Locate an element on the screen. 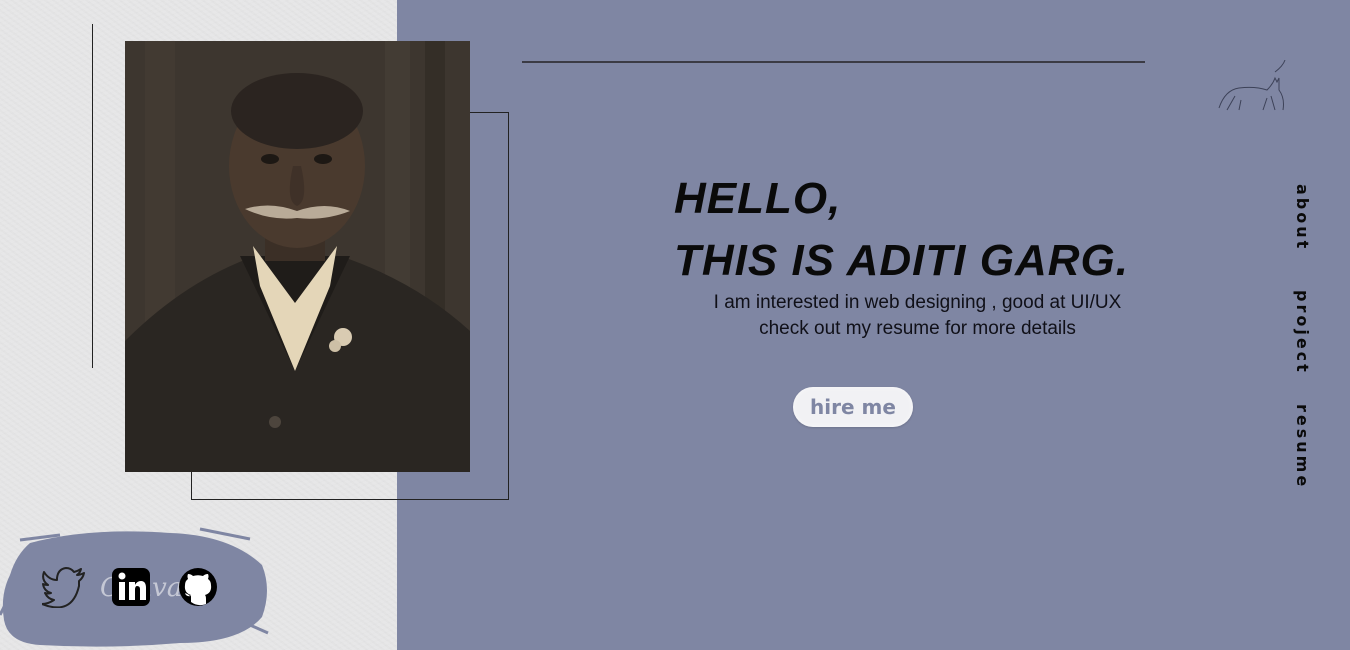 The height and width of the screenshot is (650, 1350). linkedin-icon is located at coordinates (132, 587).